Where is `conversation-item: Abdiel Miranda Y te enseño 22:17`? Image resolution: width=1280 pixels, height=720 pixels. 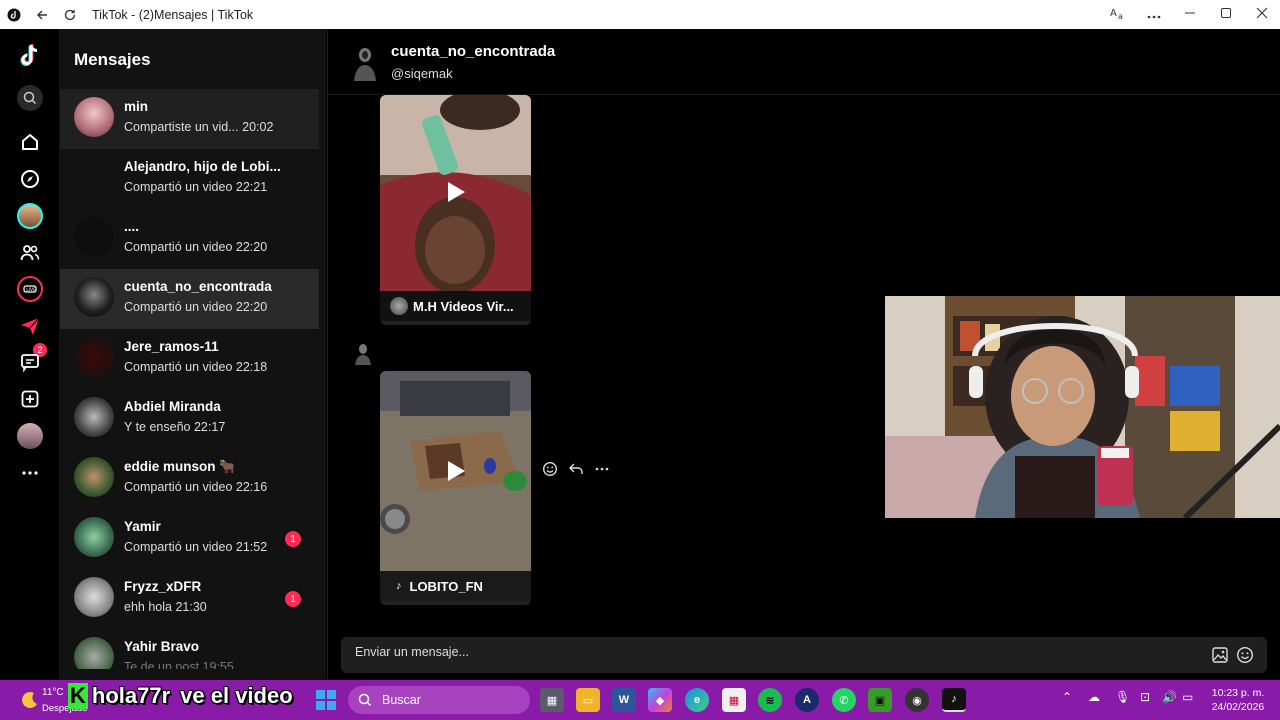
conversation-item: Abdiel Miranda Y te enseño 22:17 is located at coordinates (189, 419).